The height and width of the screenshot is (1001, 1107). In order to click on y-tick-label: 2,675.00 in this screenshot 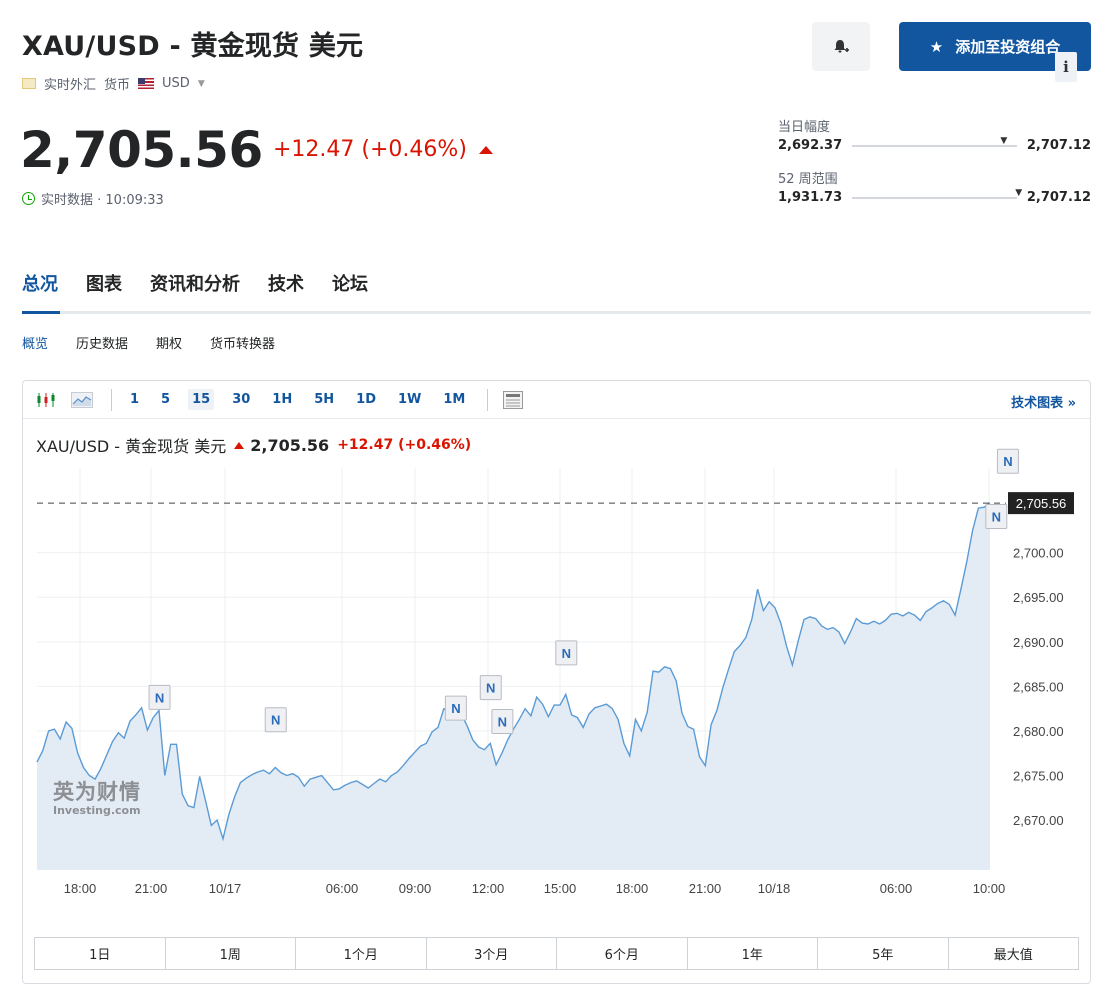, I will do `click(1038, 776)`.